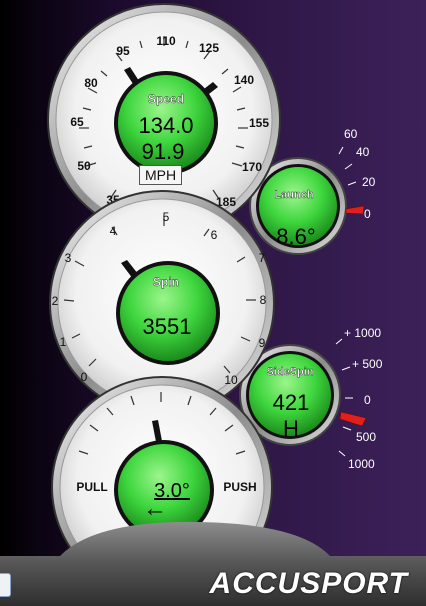 Image resolution: width=426 pixels, height=606 pixels. What do you see at coordinates (209, 48) in the screenshot?
I see `speed-tick-125: 125` at bounding box center [209, 48].